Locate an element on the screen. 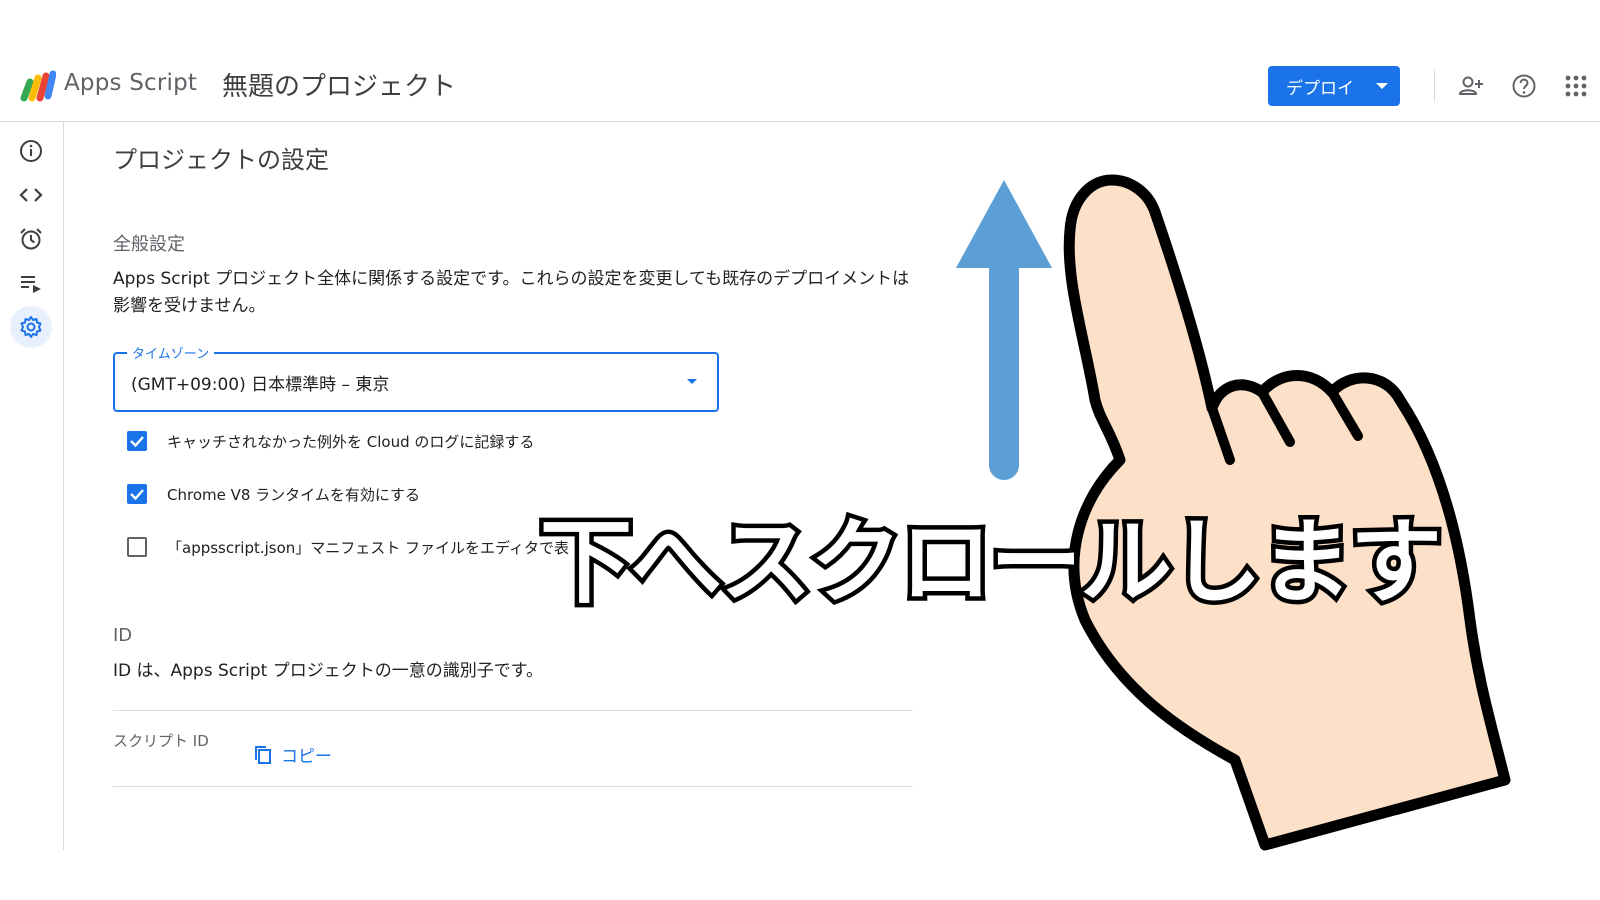 The width and height of the screenshot is (1600, 900). dropdown-caret-icon is located at coordinates (692, 381).